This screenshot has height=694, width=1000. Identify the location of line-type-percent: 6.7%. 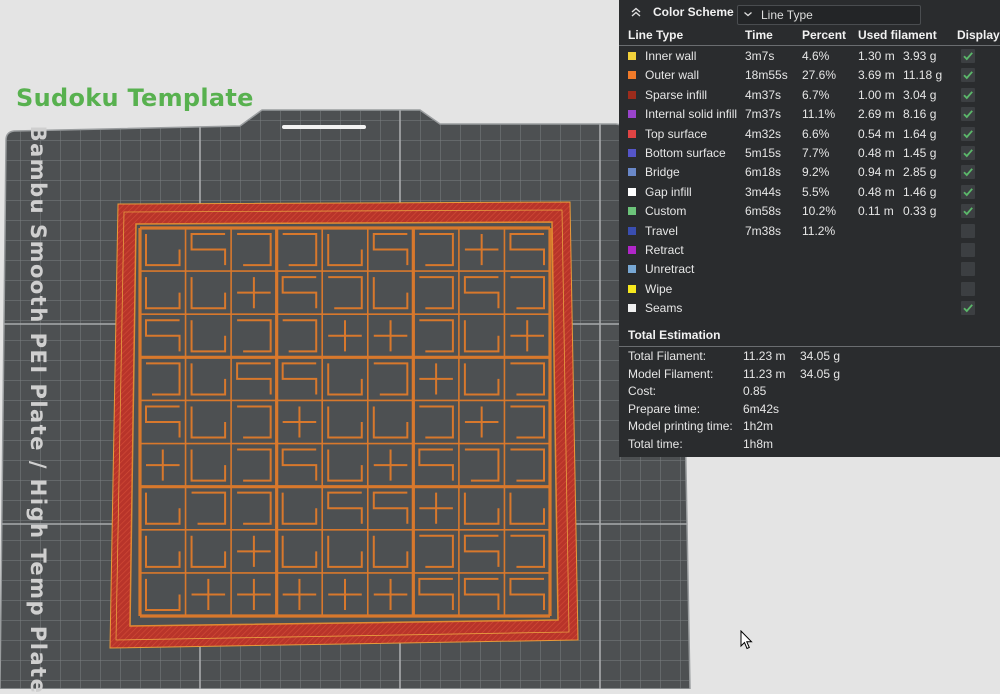
(816, 94).